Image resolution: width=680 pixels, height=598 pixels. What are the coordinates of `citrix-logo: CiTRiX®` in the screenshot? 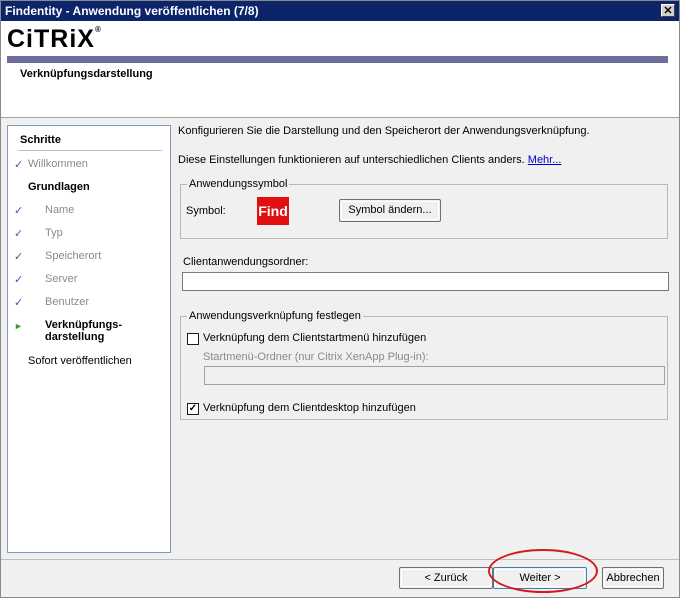 It's located at (54, 39).